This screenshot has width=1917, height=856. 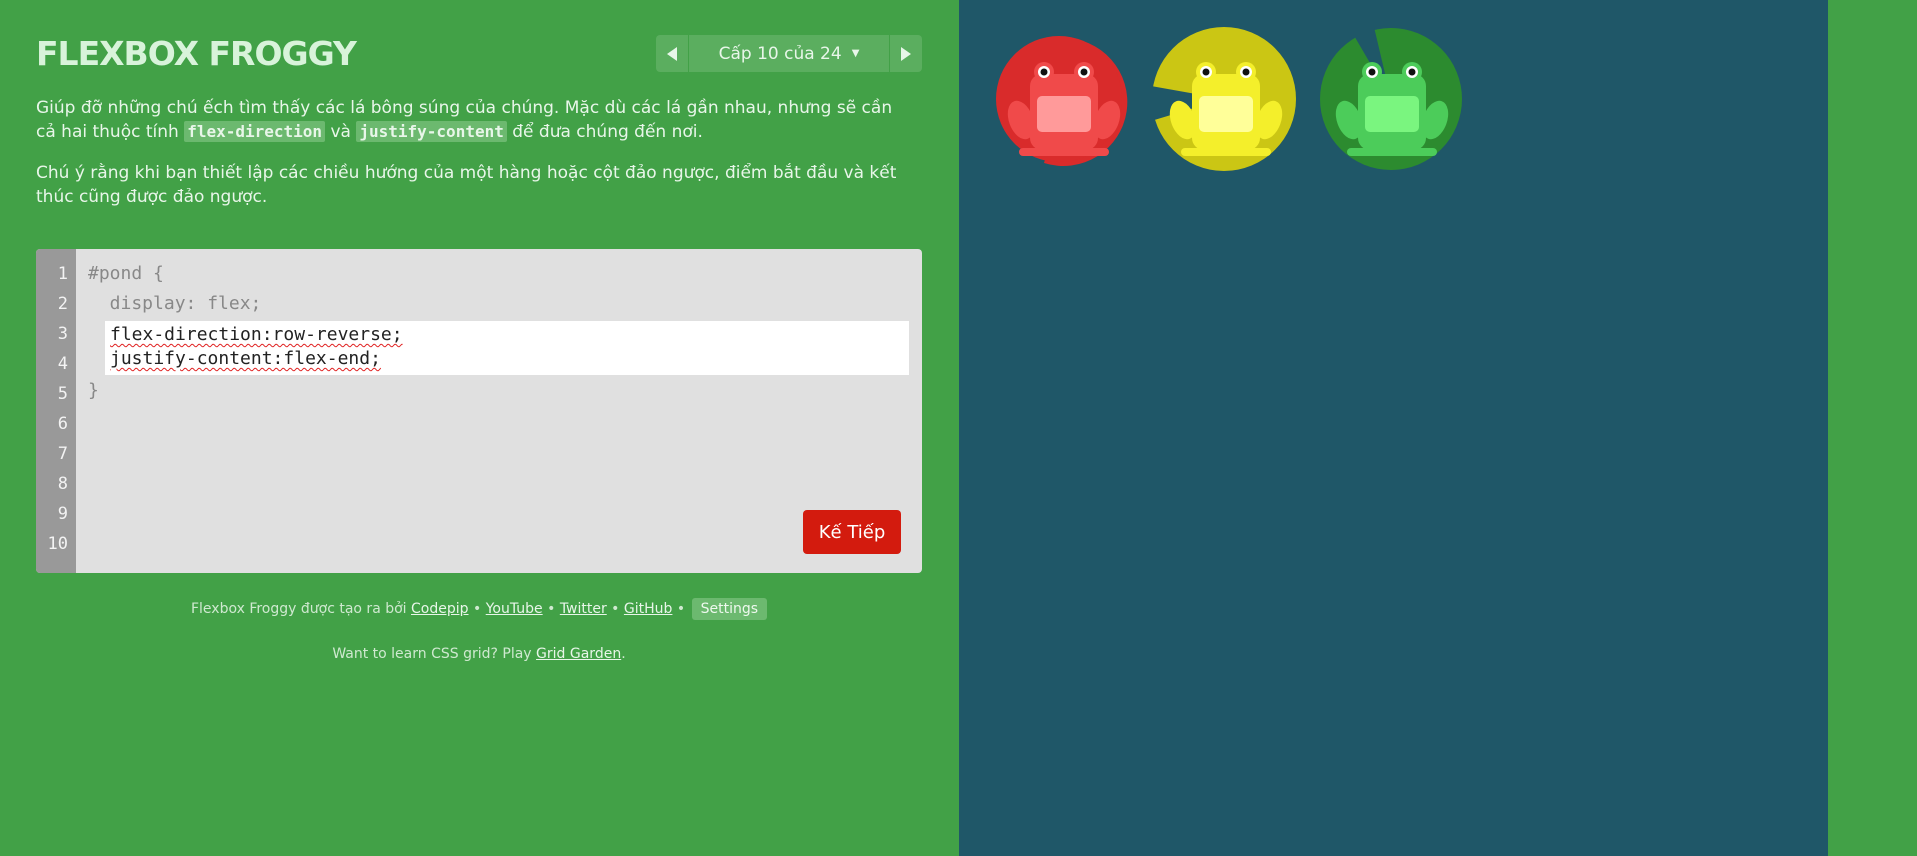 I want to click on github-link: GitHub, so click(x=648, y=609).